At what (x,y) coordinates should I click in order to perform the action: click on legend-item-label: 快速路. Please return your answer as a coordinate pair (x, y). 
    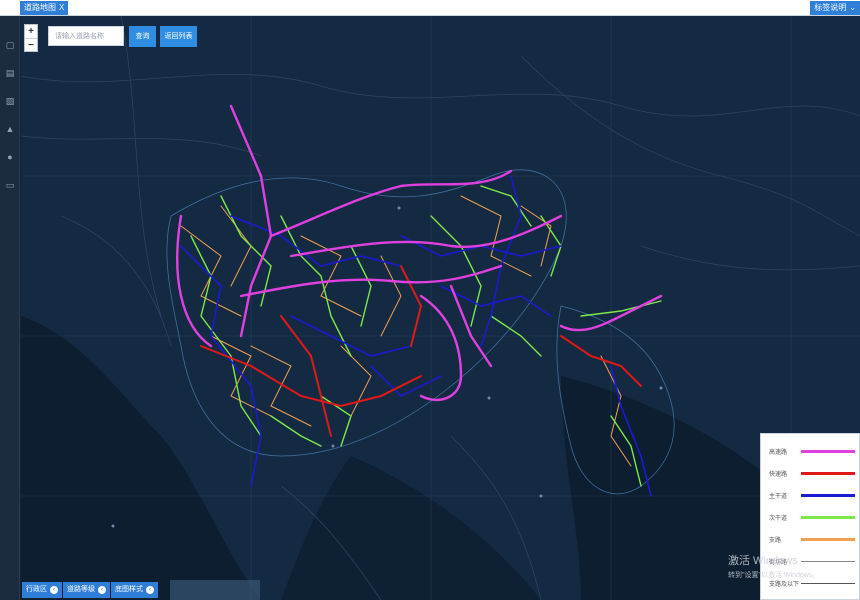
    Looking at the image, I should click on (778, 475).